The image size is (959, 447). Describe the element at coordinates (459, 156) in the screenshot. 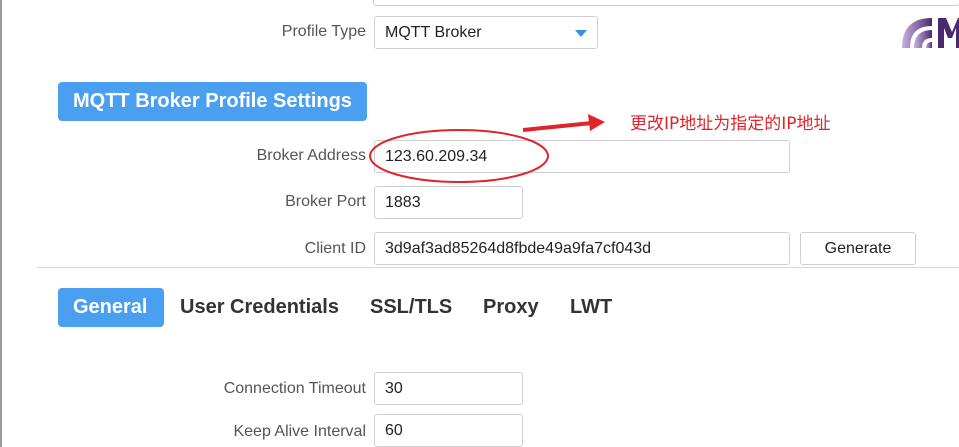

I see `highlight-ellipse` at that location.